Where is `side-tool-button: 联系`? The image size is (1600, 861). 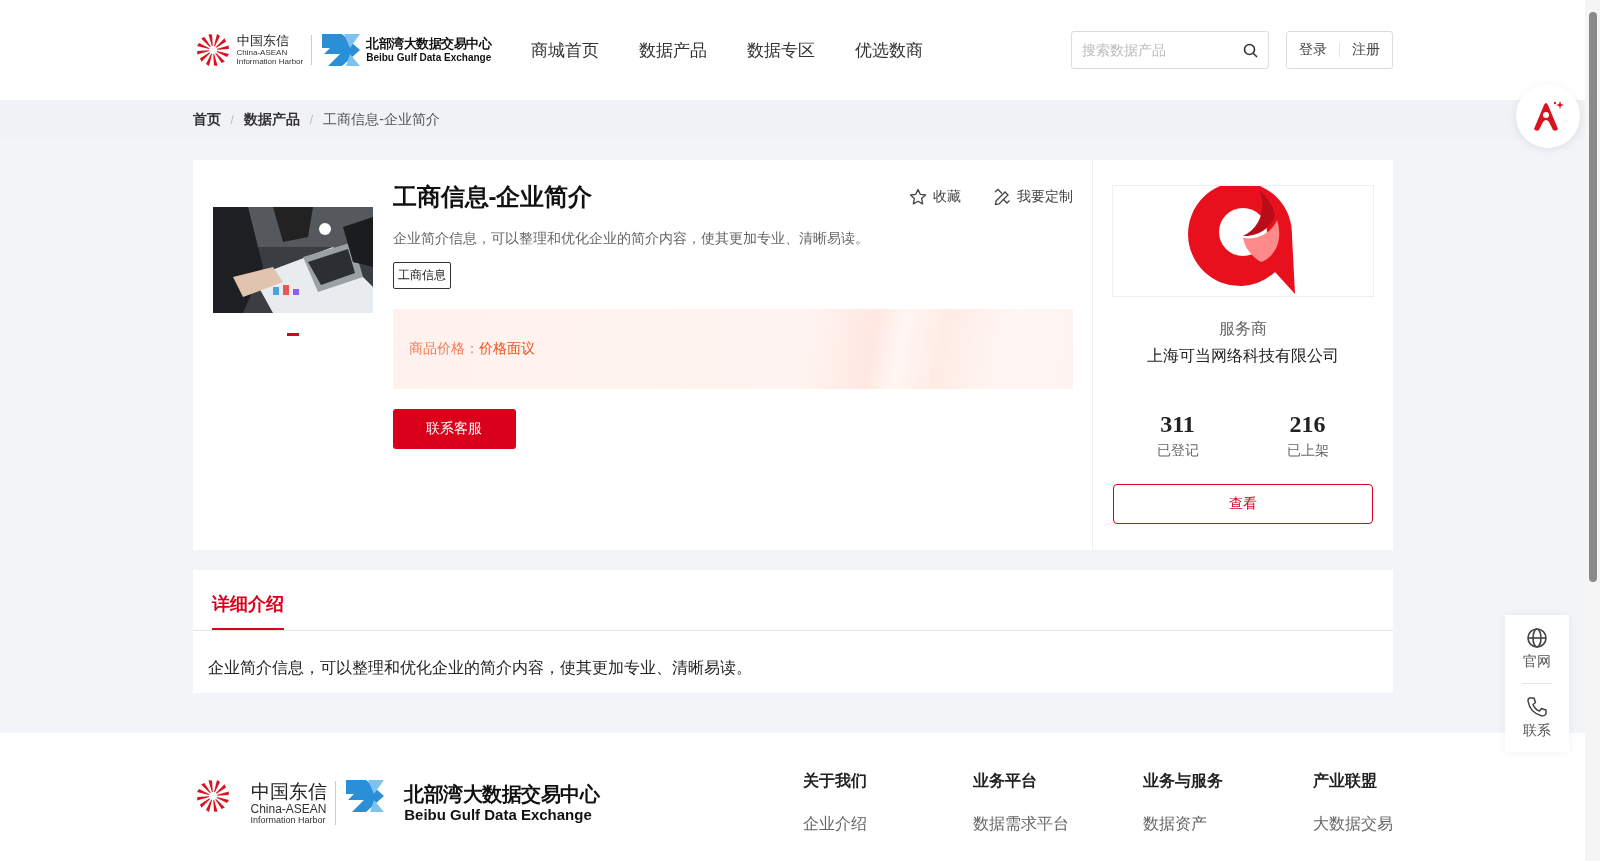
side-tool-button: 联系 is located at coordinates (1537, 718).